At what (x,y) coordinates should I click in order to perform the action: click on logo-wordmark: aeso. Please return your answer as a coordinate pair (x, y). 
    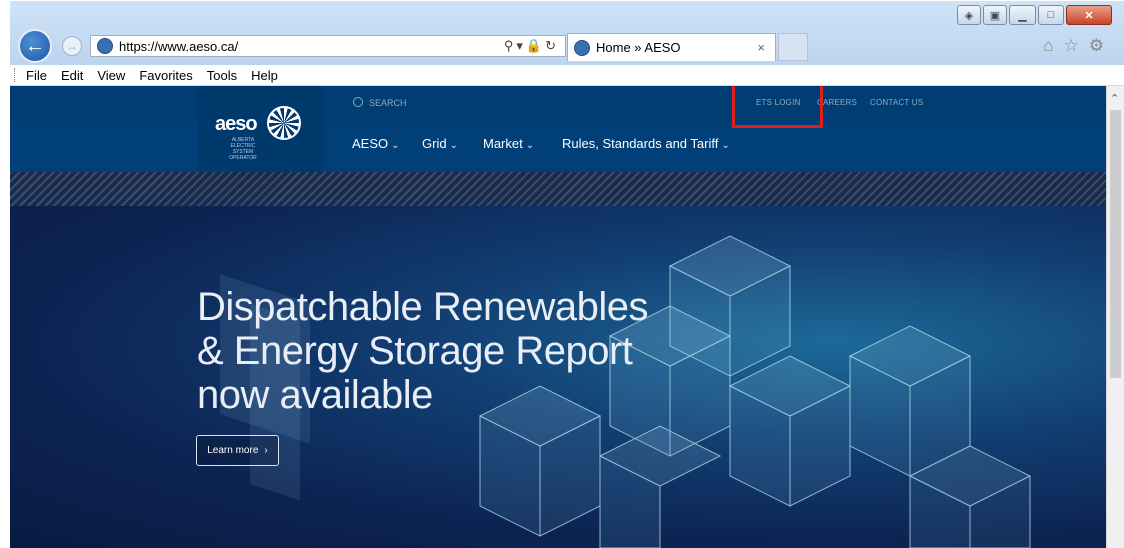
    Looking at the image, I should click on (236, 124).